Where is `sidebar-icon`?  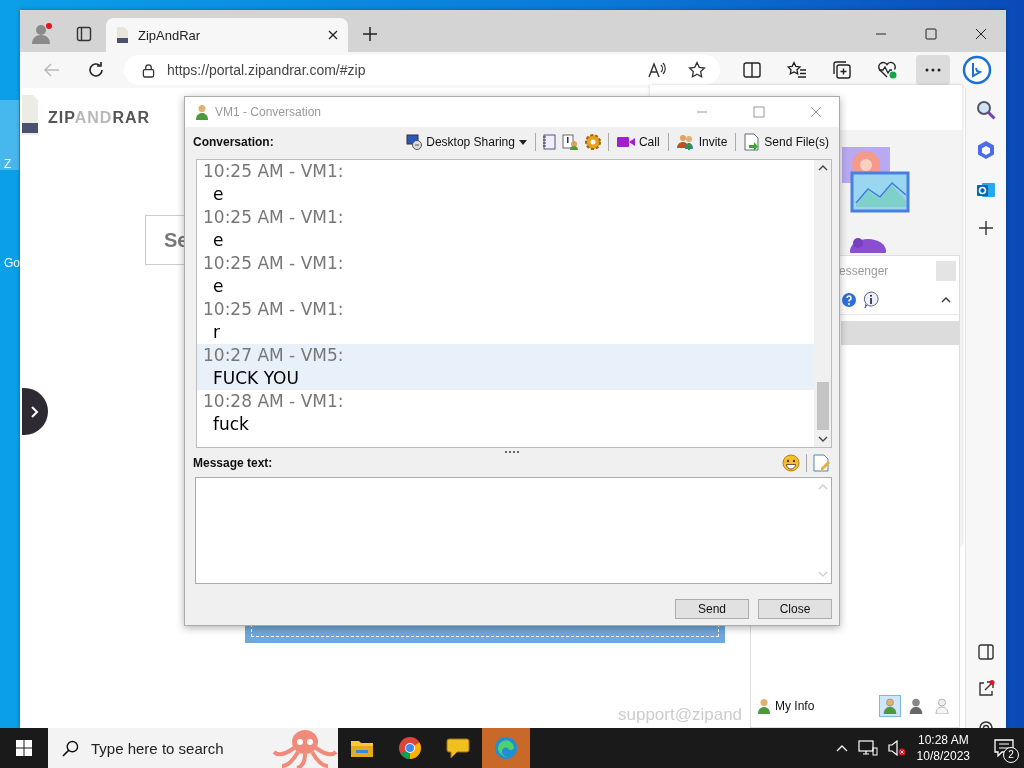 sidebar-icon is located at coordinates (986, 652).